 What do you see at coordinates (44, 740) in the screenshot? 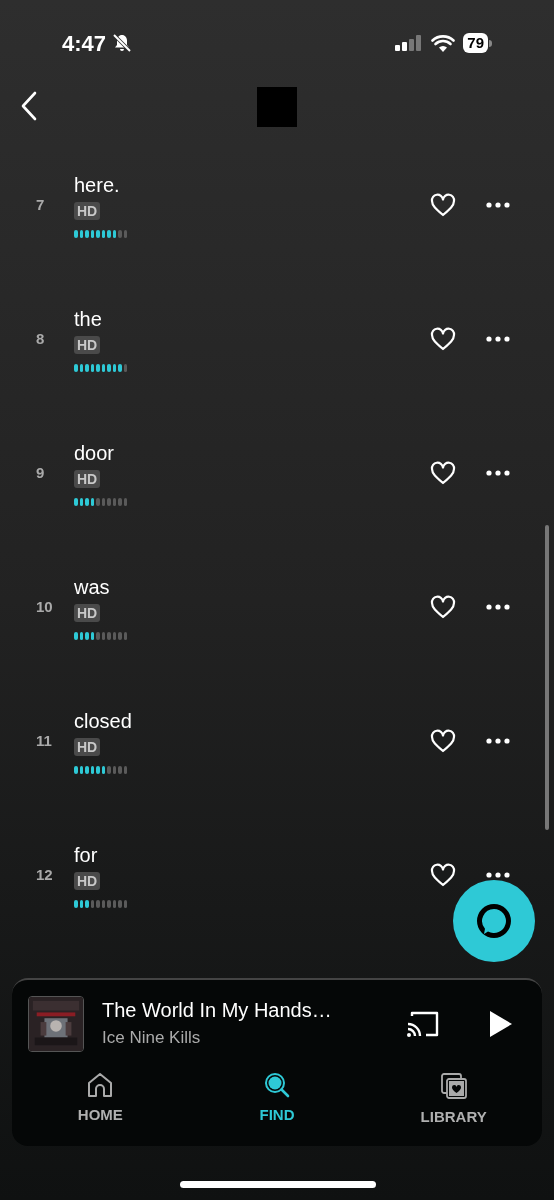
I see `track-number: 11` at bounding box center [44, 740].